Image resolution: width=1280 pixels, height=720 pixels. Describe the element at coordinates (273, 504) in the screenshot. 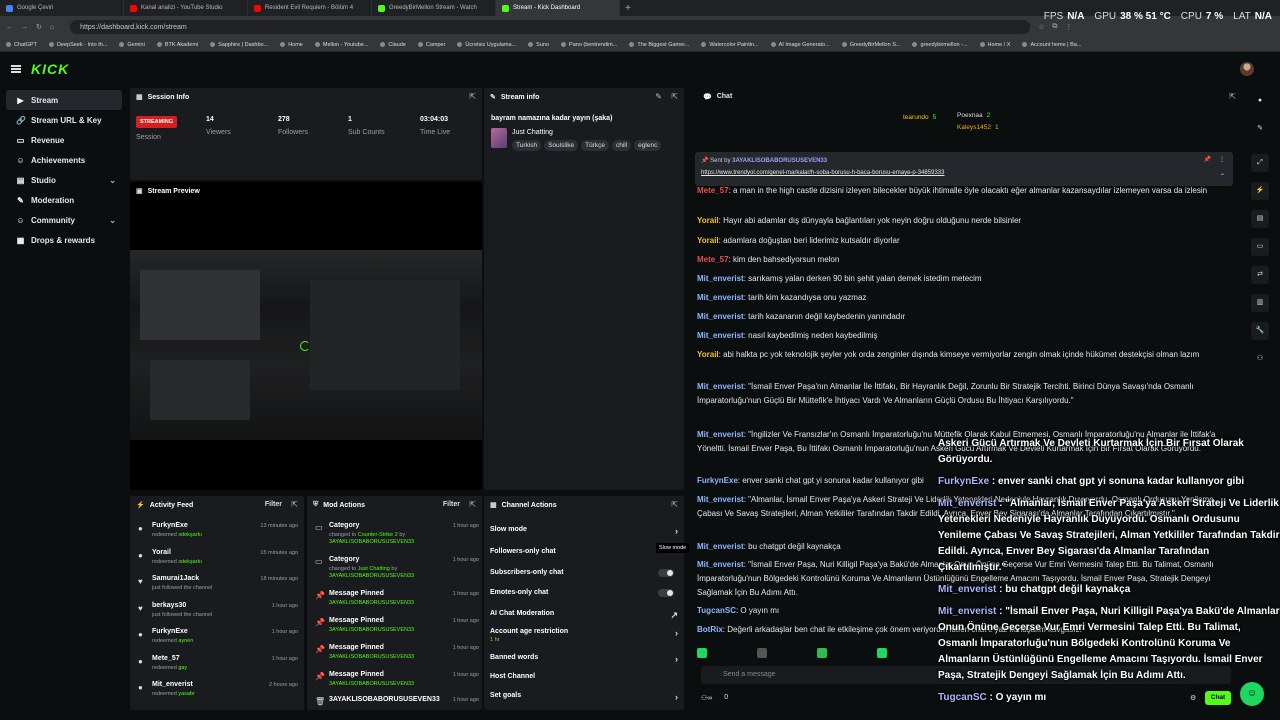

I see `activity-filter-button: Filter` at that location.